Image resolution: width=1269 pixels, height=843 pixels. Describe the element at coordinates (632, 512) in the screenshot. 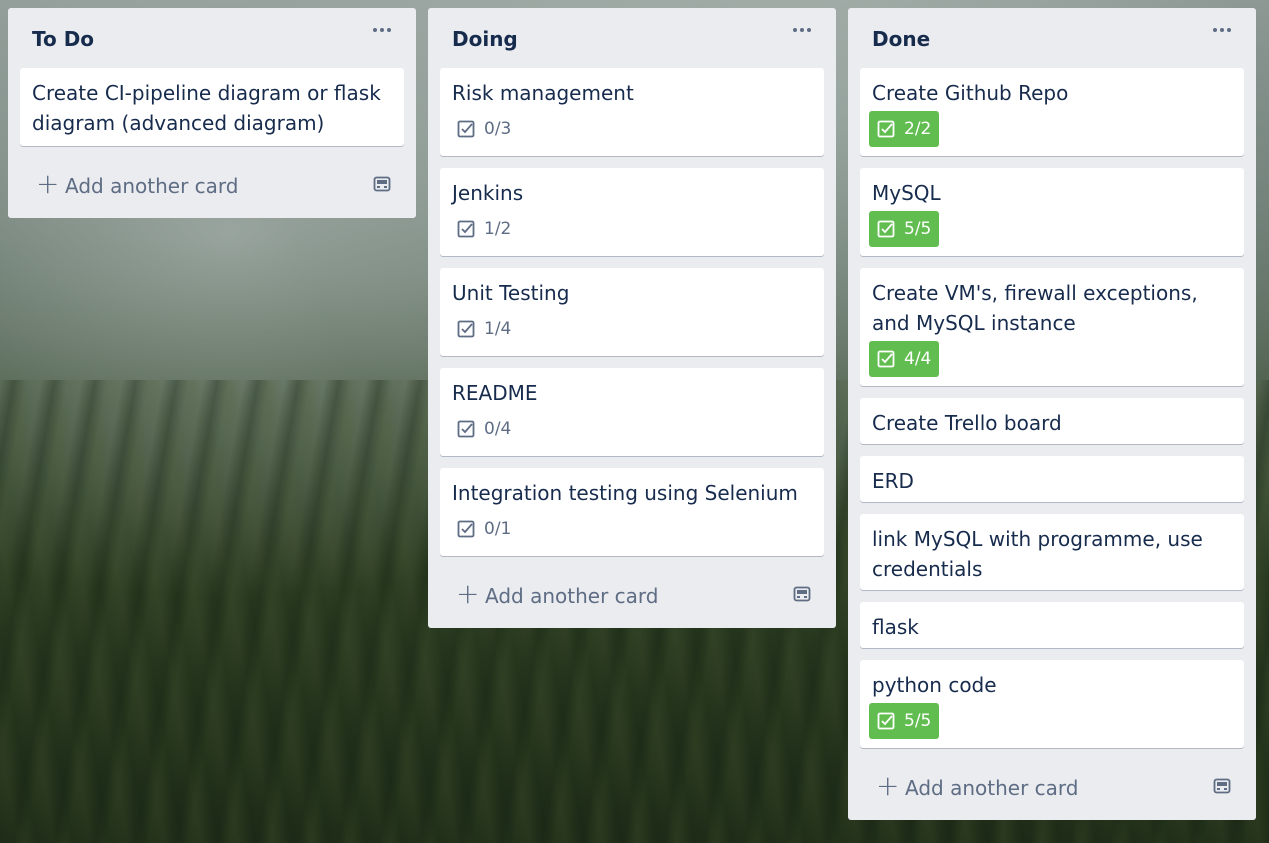

I see `card: Integration testing using Selenium 0/1` at that location.